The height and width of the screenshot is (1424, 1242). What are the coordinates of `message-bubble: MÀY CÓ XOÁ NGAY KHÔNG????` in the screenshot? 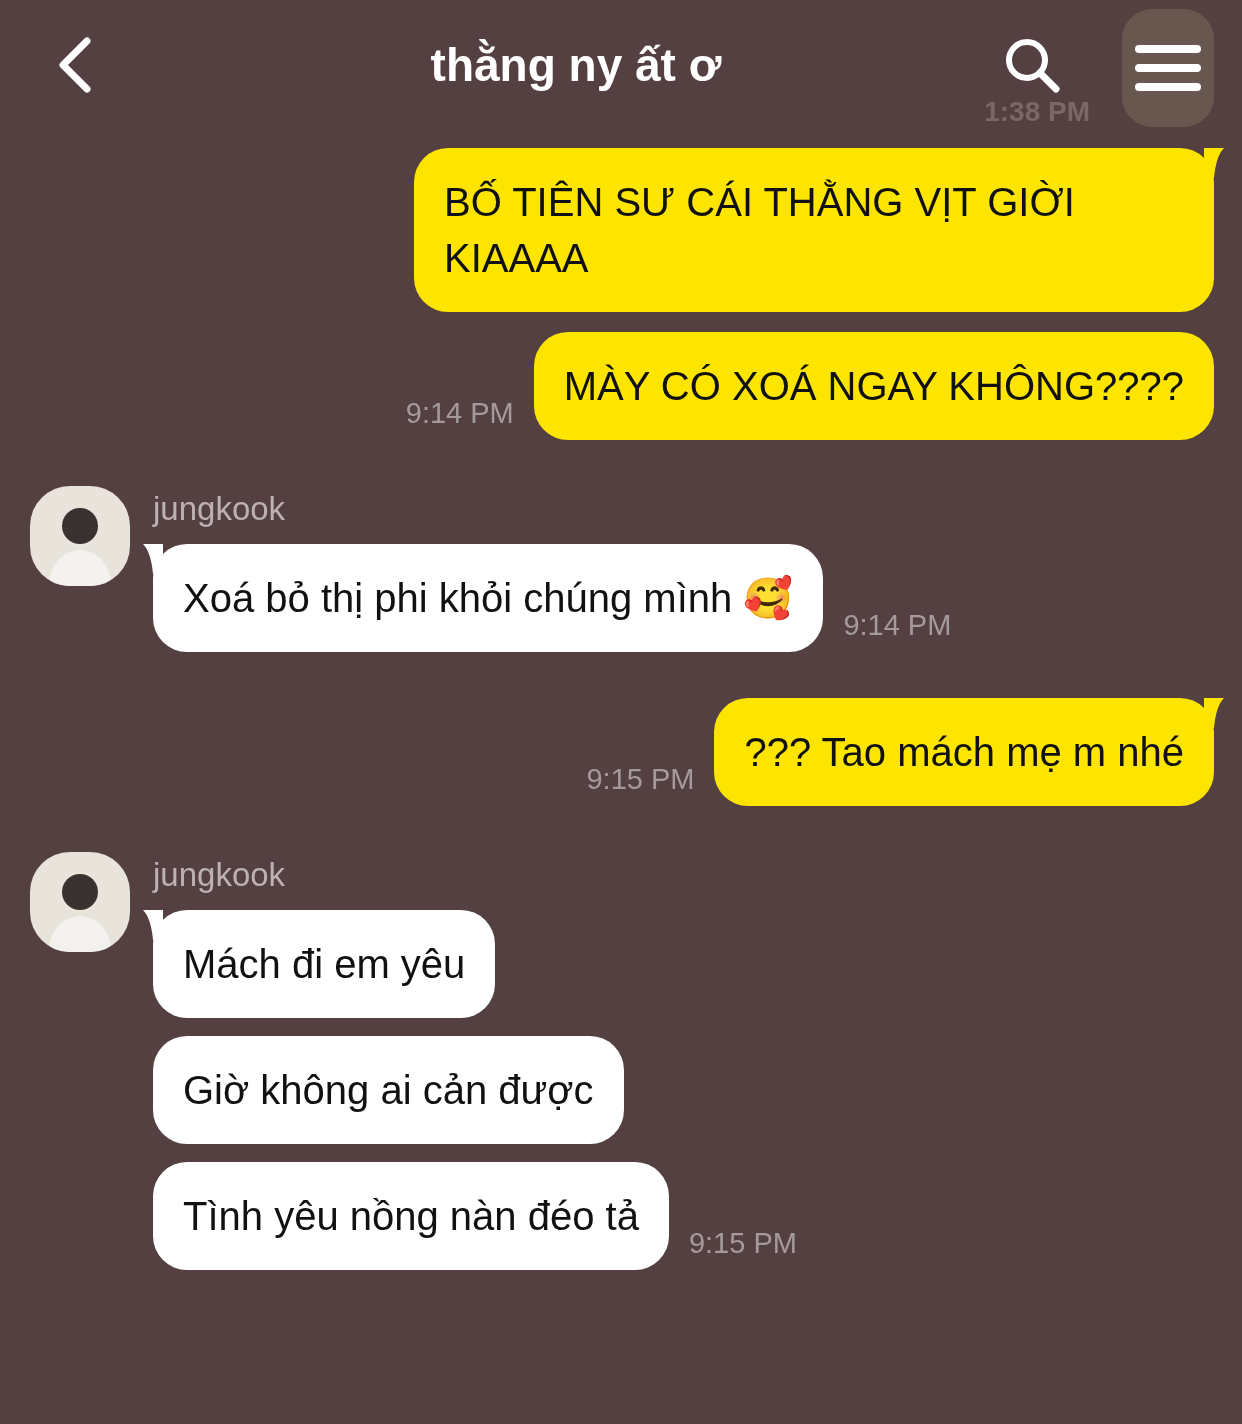 It's located at (873, 386).